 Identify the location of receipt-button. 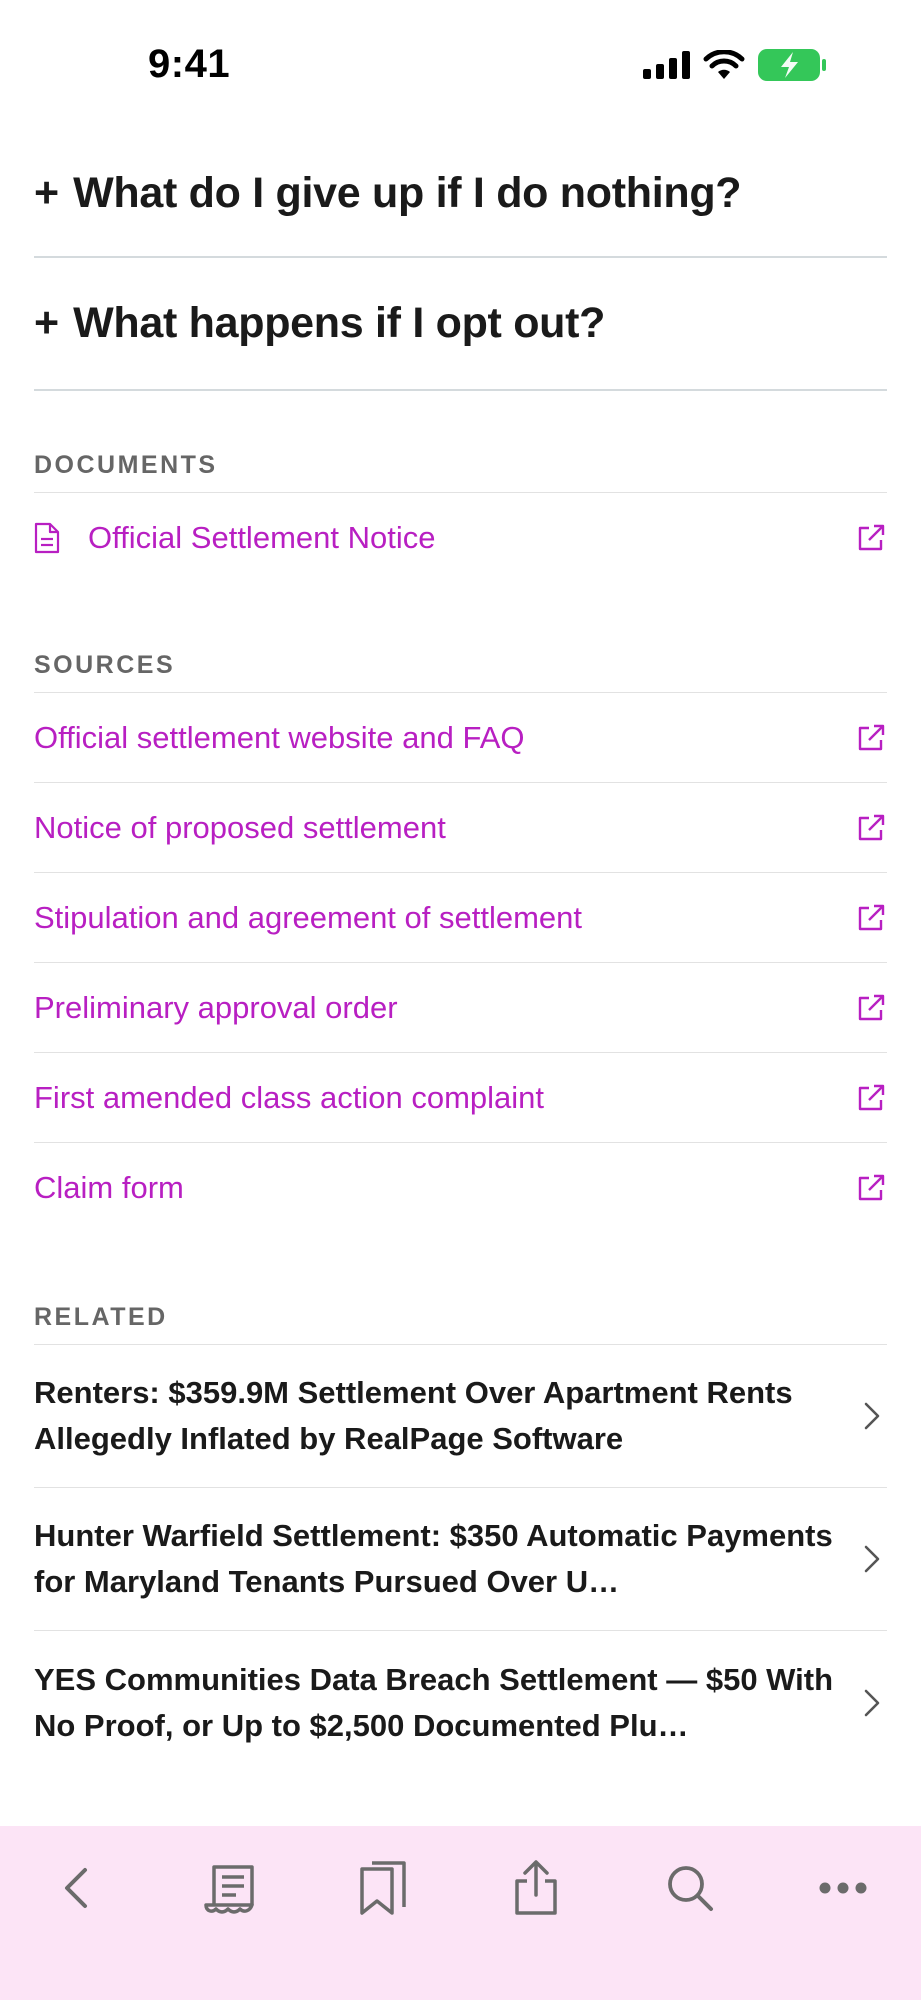
(230, 1890).